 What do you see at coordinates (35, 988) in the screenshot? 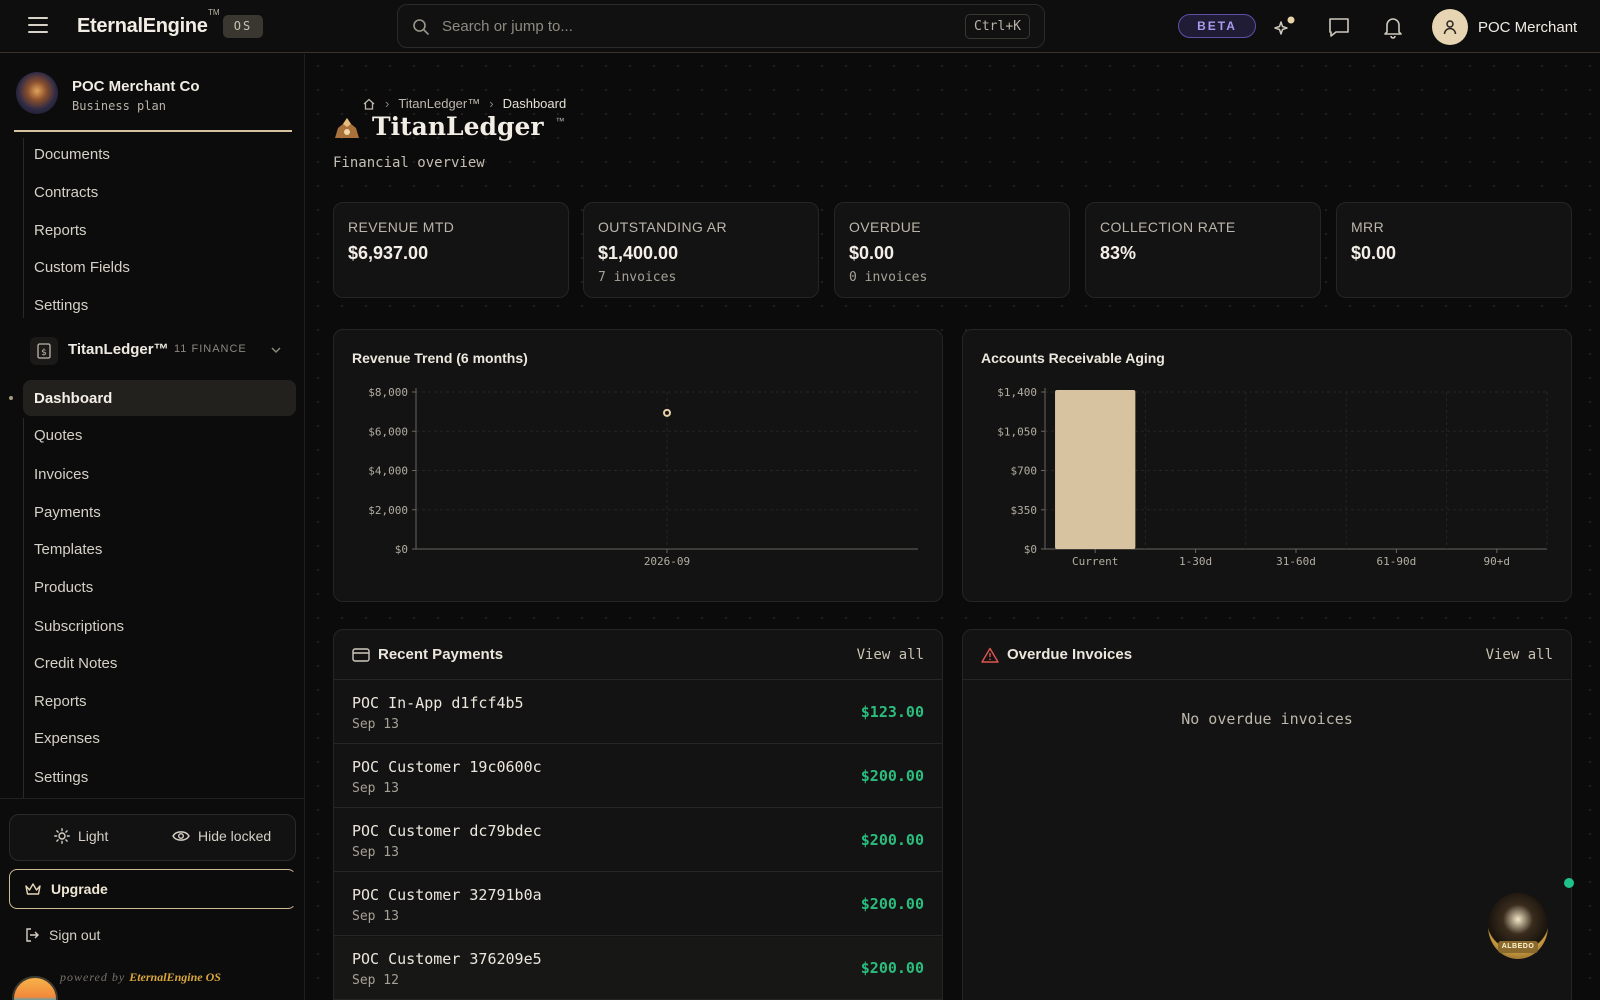
I see `beach-icon` at bounding box center [35, 988].